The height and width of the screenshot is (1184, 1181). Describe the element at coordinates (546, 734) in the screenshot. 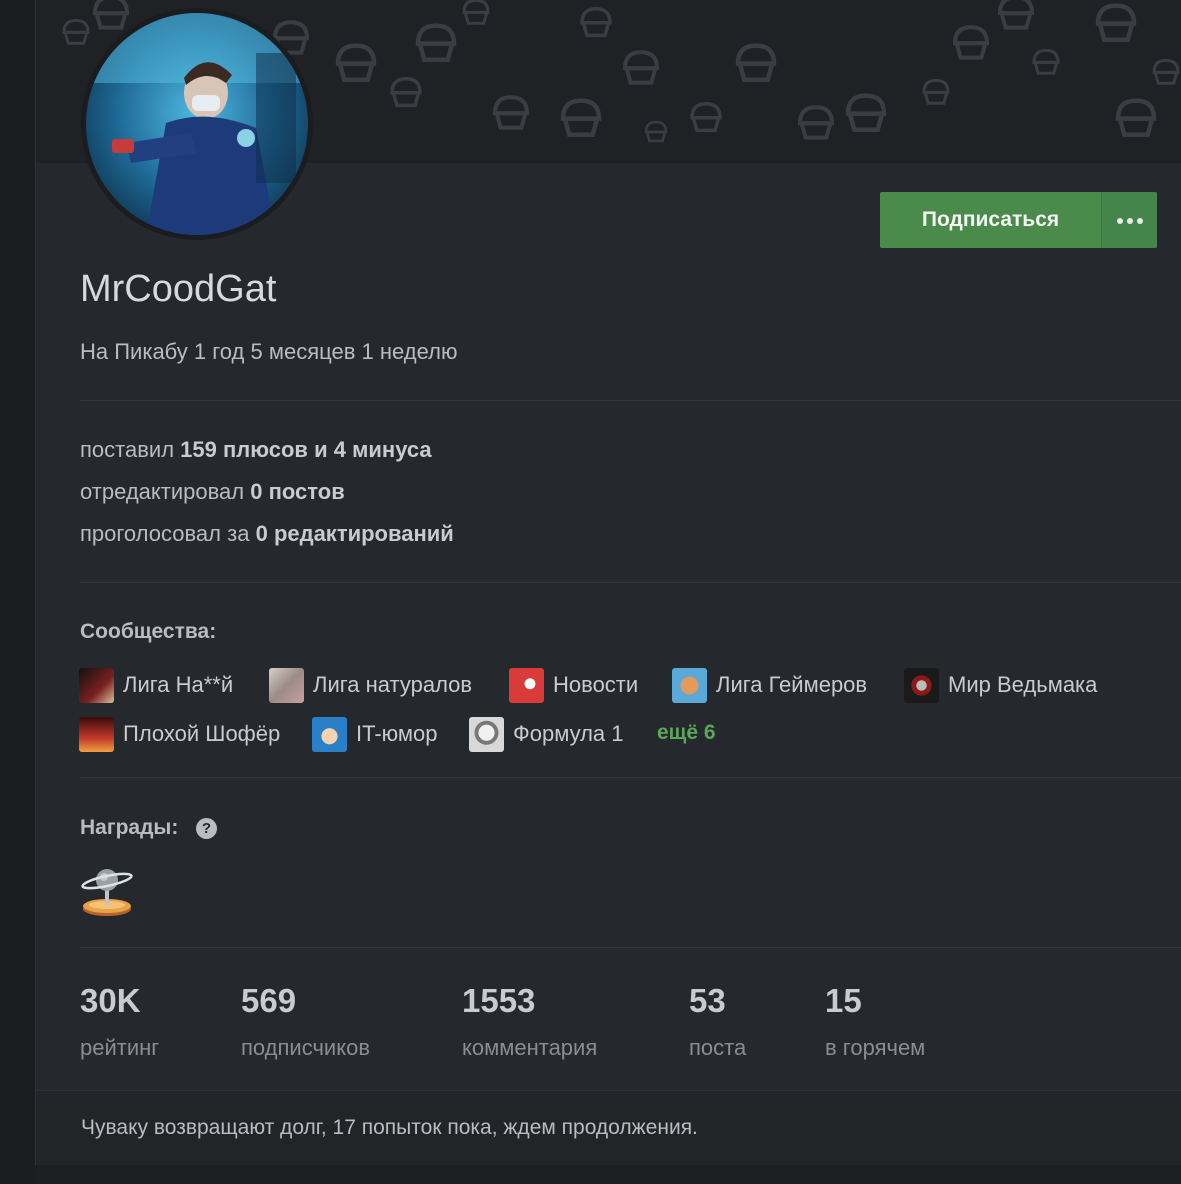

I see `community-item: Формула 1` at that location.